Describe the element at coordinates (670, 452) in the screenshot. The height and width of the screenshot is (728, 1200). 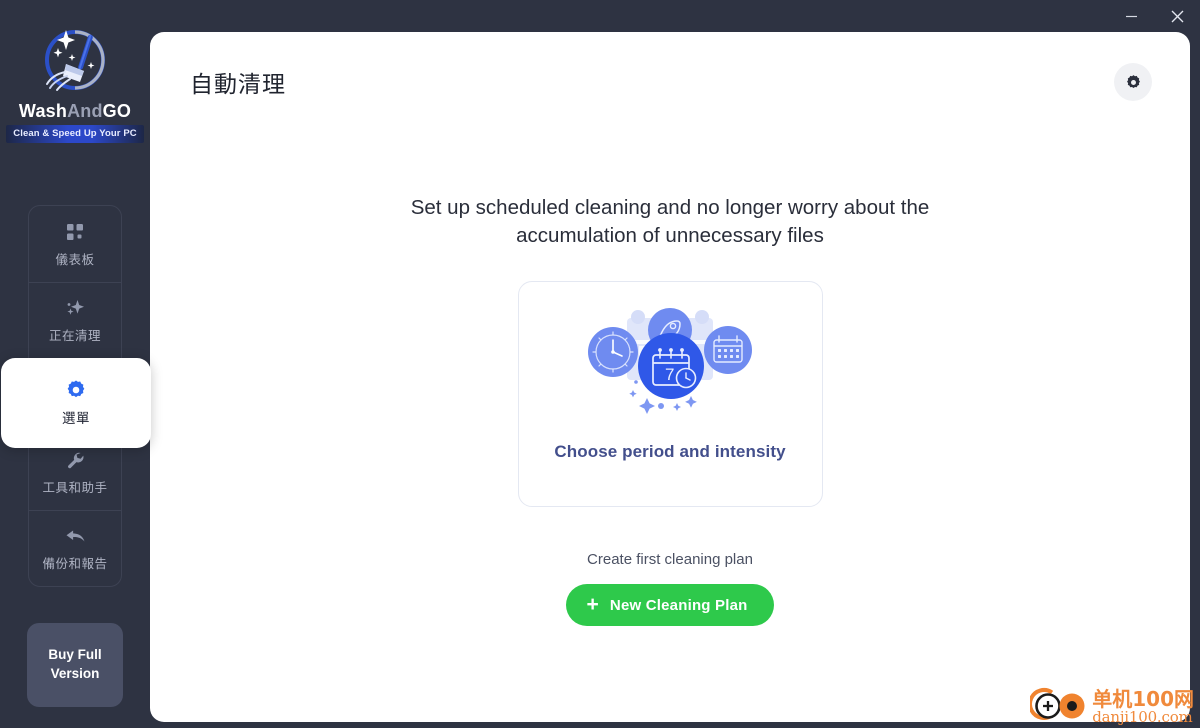
I see `card-label: Choose period and intensity` at that location.